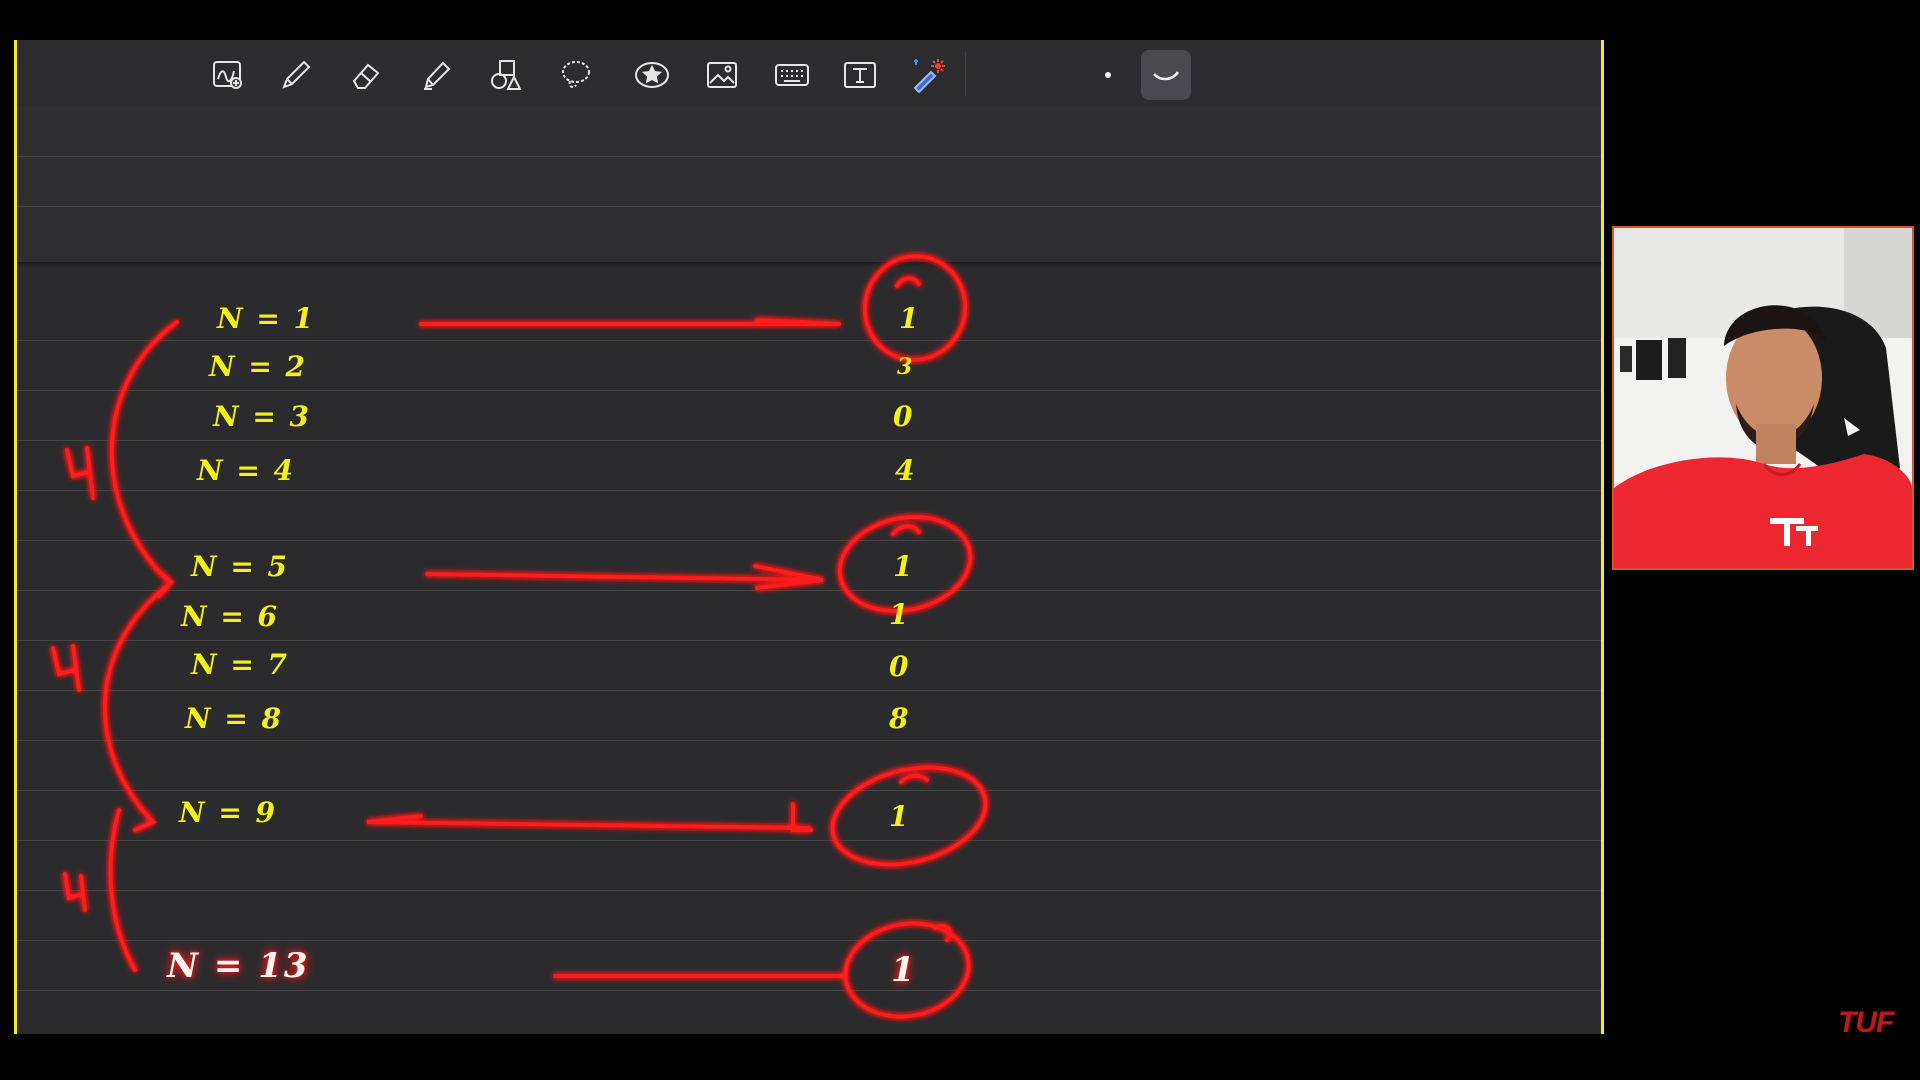 This screenshot has width=1920, height=1080. I want to click on value-n-2: 3, so click(906, 367).